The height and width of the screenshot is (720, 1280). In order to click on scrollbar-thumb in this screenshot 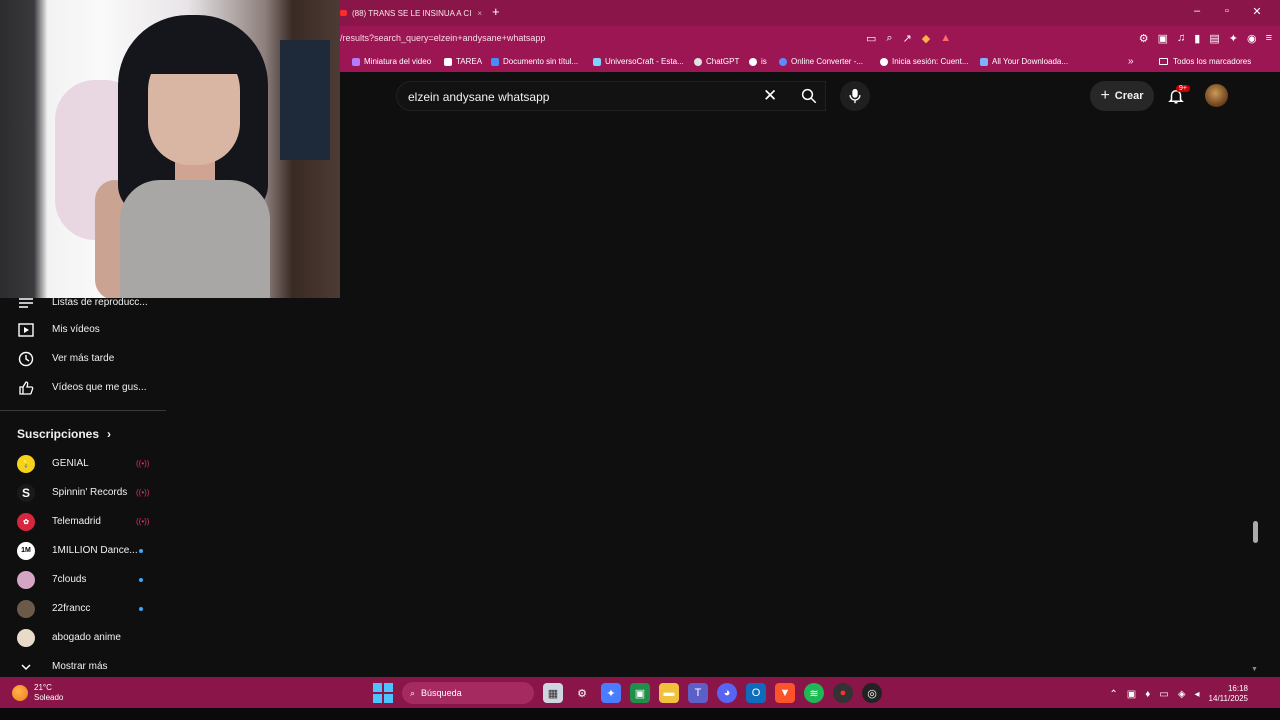, I will do `click(1255, 532)`.